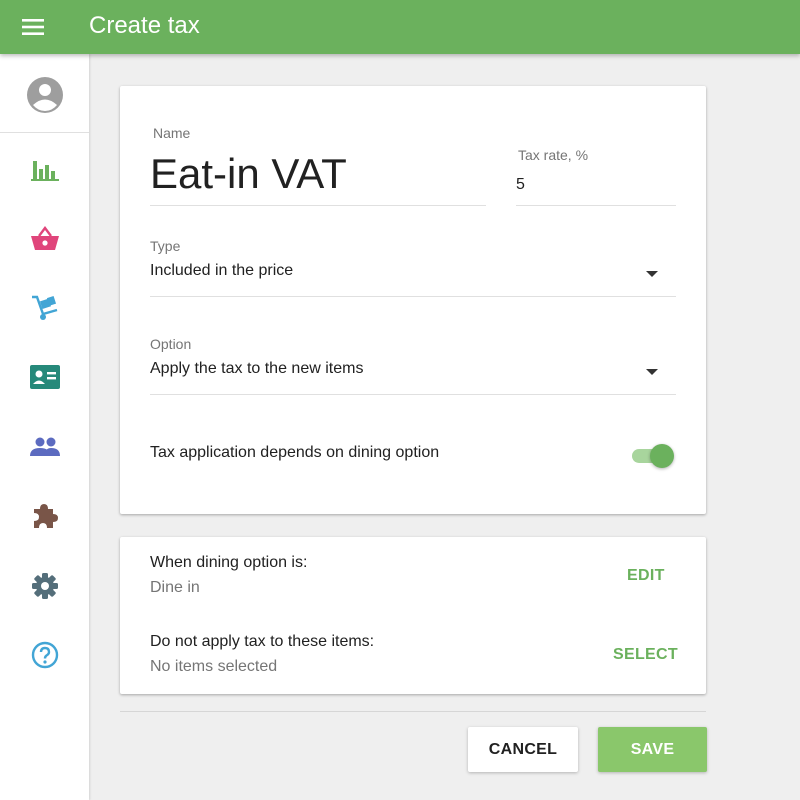 This screenshot has width=800, height=800. I want to click on dining-option-toggle, so click(654, 456).